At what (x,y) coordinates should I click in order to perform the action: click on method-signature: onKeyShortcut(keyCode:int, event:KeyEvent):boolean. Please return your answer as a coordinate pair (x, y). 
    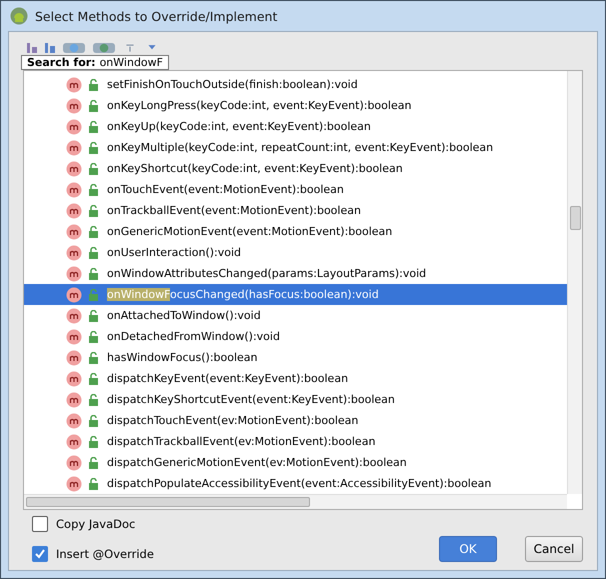
    Looking at the image, I should click on (255, 168).